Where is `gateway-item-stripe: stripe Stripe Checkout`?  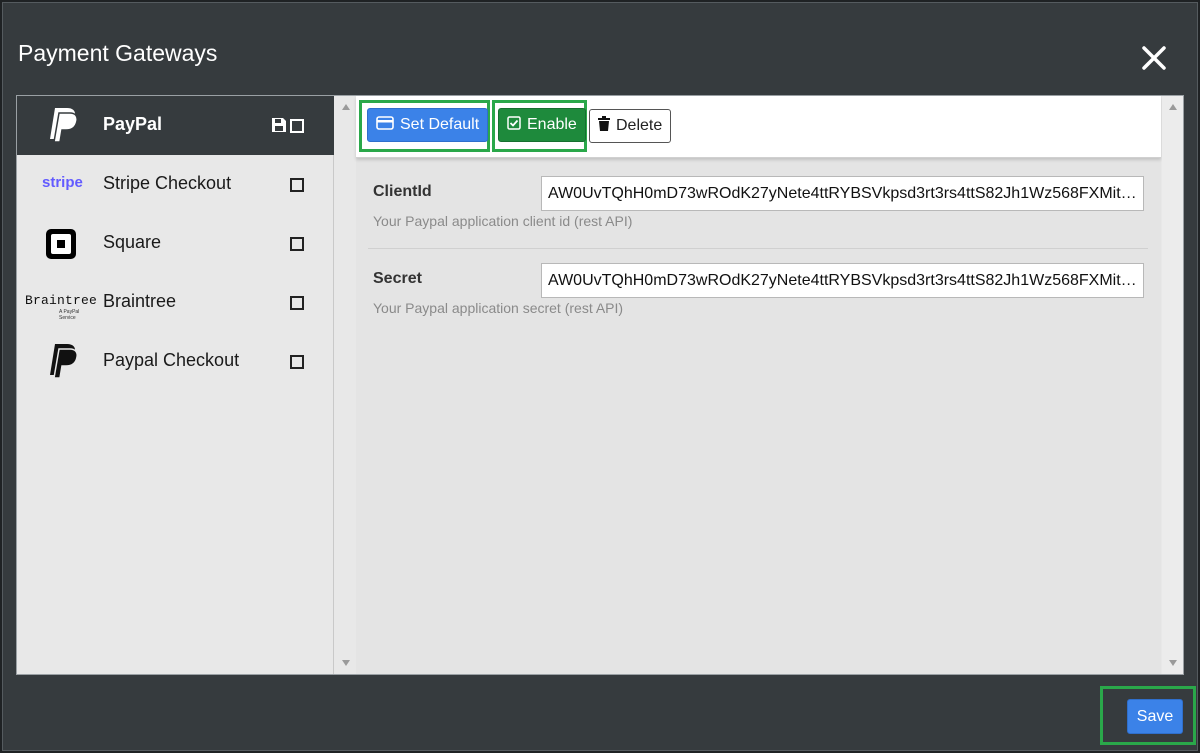
gateway-item-stripe: stripe Stripe Checkout is located at coordinates (175, 184).